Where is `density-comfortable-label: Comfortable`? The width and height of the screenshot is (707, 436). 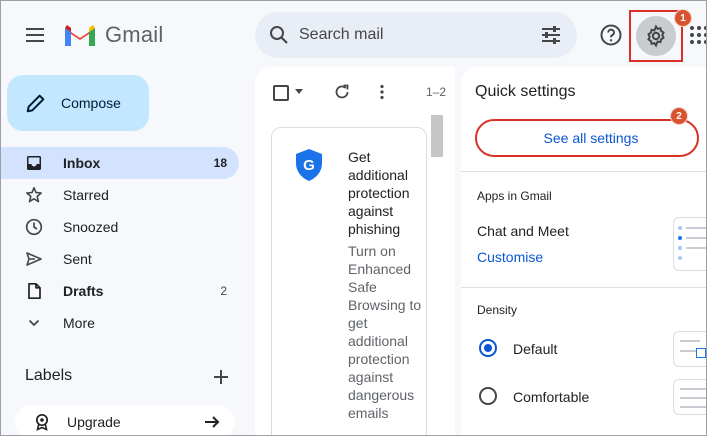
density-comfortable-label: Comfortable is located at coordinates (551, 397).